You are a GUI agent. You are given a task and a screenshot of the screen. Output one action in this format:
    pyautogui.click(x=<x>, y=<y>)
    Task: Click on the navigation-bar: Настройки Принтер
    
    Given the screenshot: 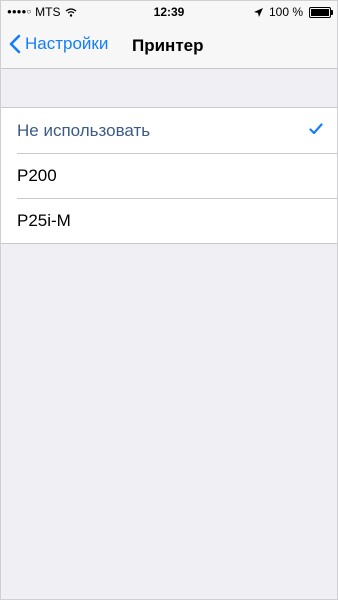 What is the action you would take?
    pyautogui.click(x=169, y=46)
    